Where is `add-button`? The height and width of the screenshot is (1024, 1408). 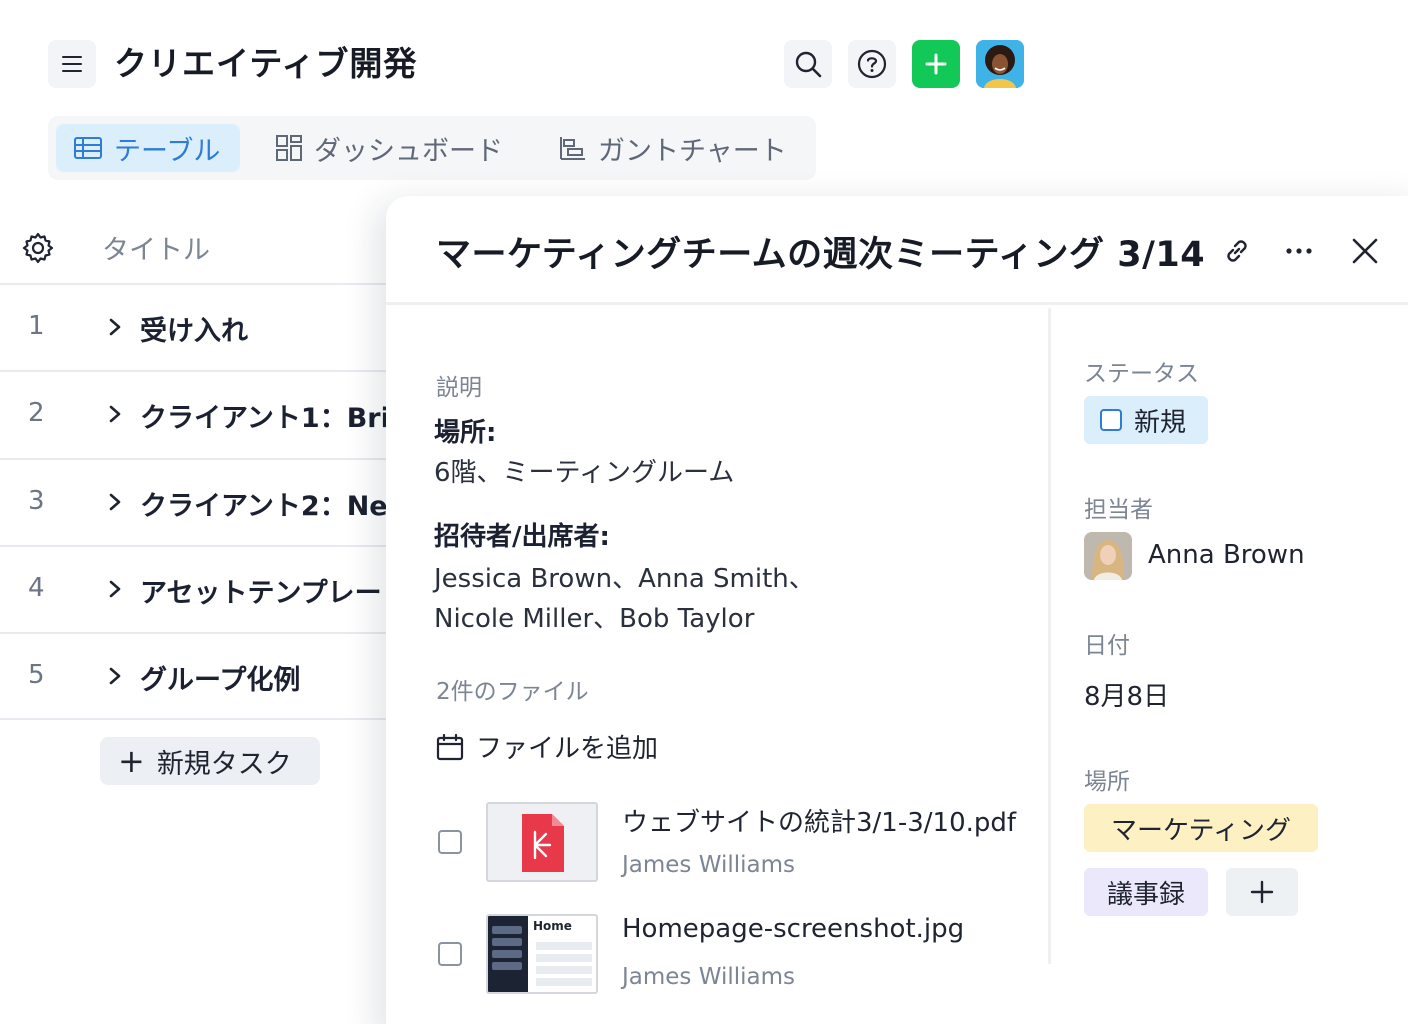 add-button is located at coordinates (936, 64).